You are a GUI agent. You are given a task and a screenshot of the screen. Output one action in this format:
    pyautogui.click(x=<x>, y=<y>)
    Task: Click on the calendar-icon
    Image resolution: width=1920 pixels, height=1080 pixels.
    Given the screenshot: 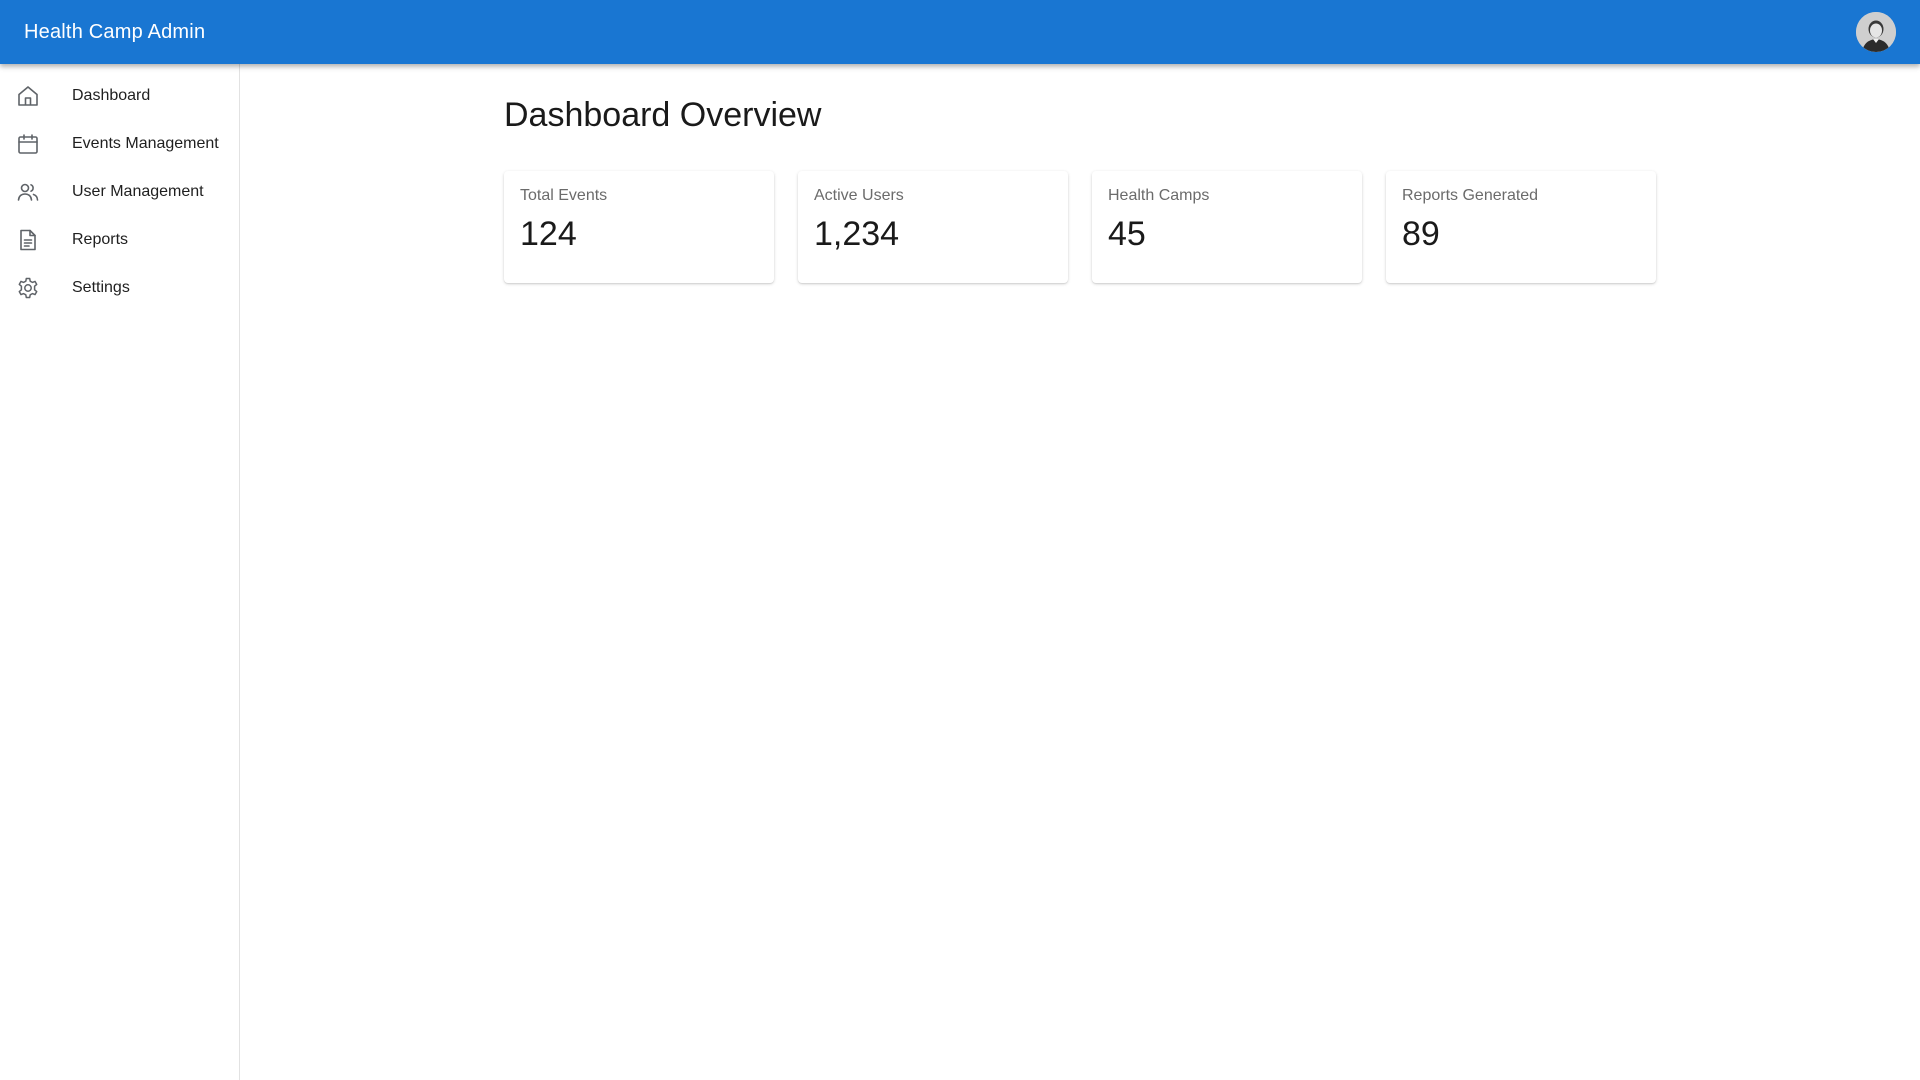 What is the action you would take?
    pyautogui.click(x=28, y=144)
    